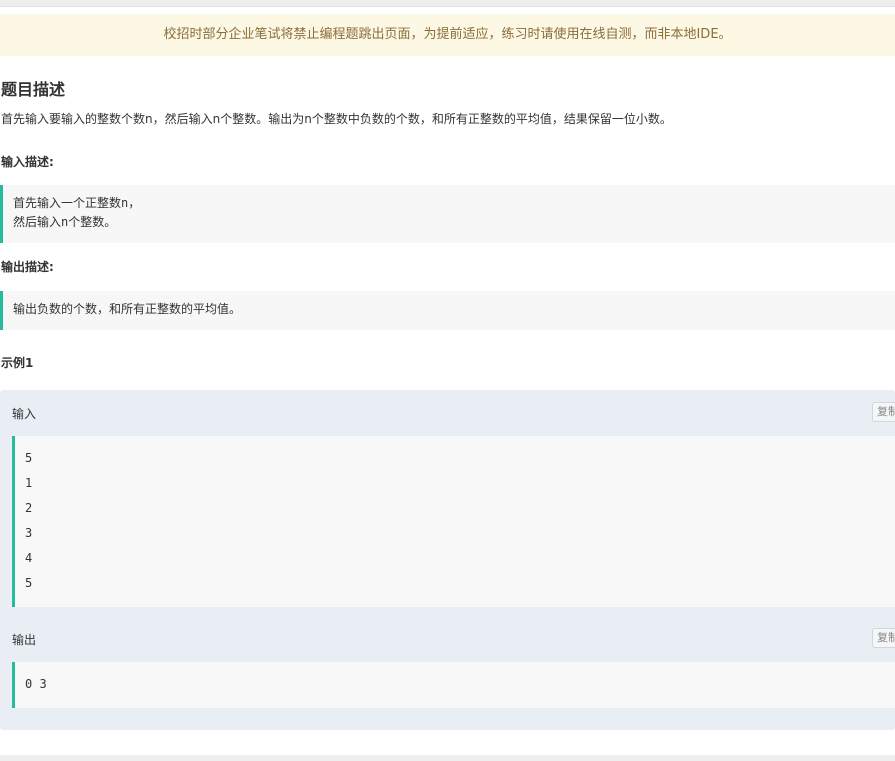 The height and width of the screenshot is (761, 895). What do you see at coordinates (36, 684) in the screenshot?
I see `code-line: 0 3` at bounding box center [36, 684].